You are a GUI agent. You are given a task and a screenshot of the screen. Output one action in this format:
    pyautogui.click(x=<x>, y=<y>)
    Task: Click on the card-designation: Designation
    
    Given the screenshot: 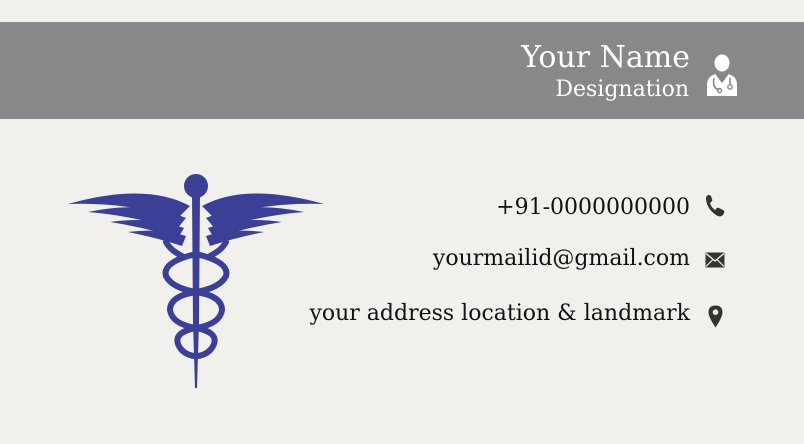 What is the action you would take?
    pyautogui.click(x=622, y=89)
    